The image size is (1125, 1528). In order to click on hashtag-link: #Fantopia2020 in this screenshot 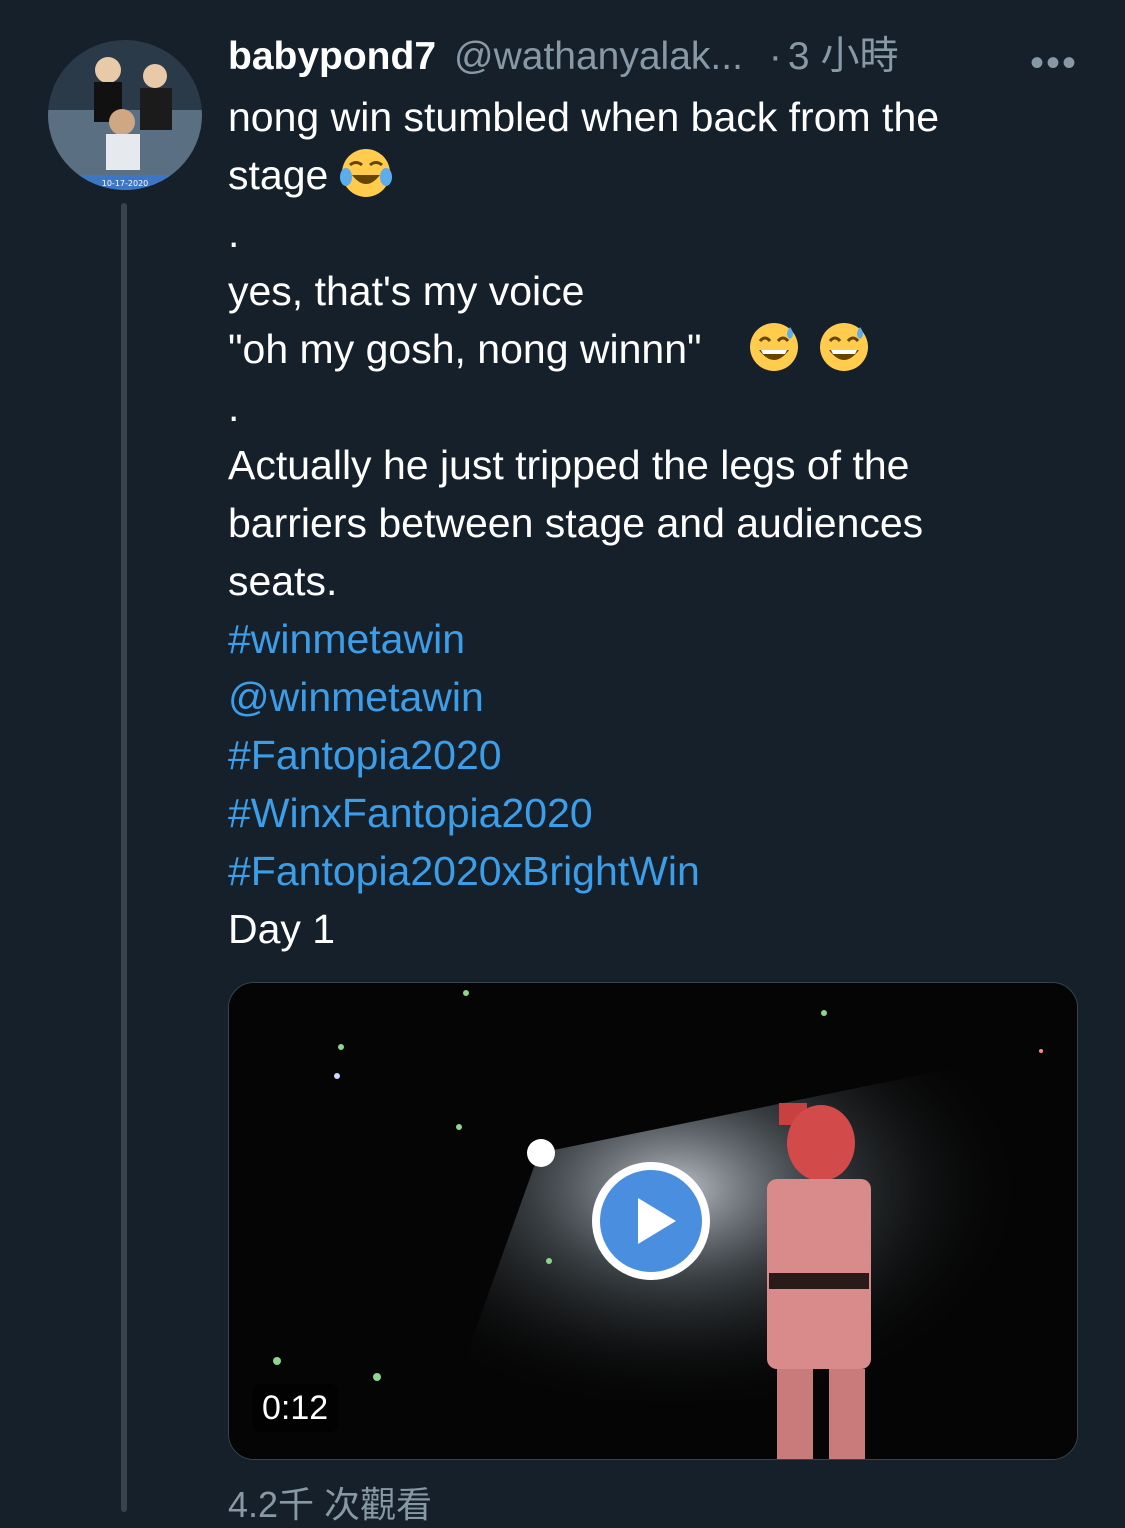, I will do `click(653, 755)`.